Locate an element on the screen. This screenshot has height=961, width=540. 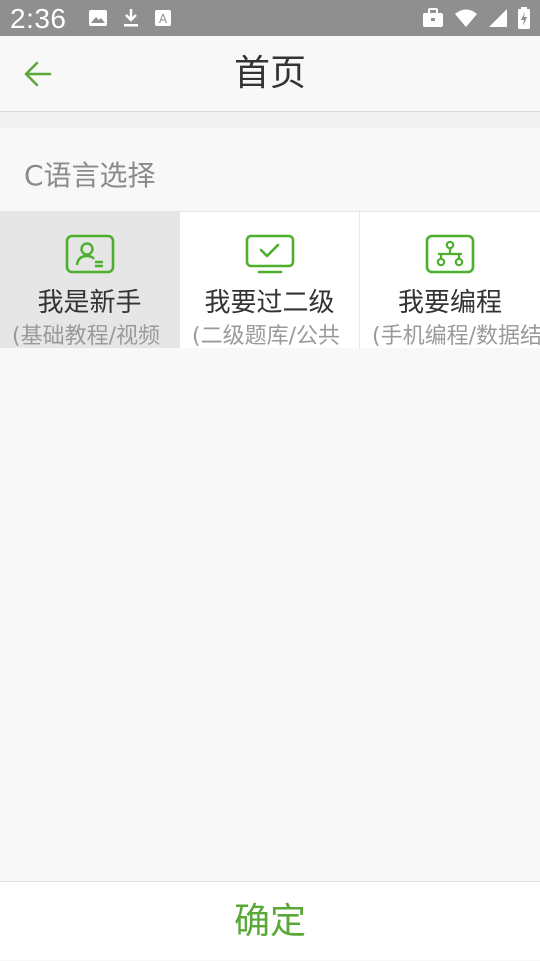
status-time: 2:36 is located at coordinates (38, 18).